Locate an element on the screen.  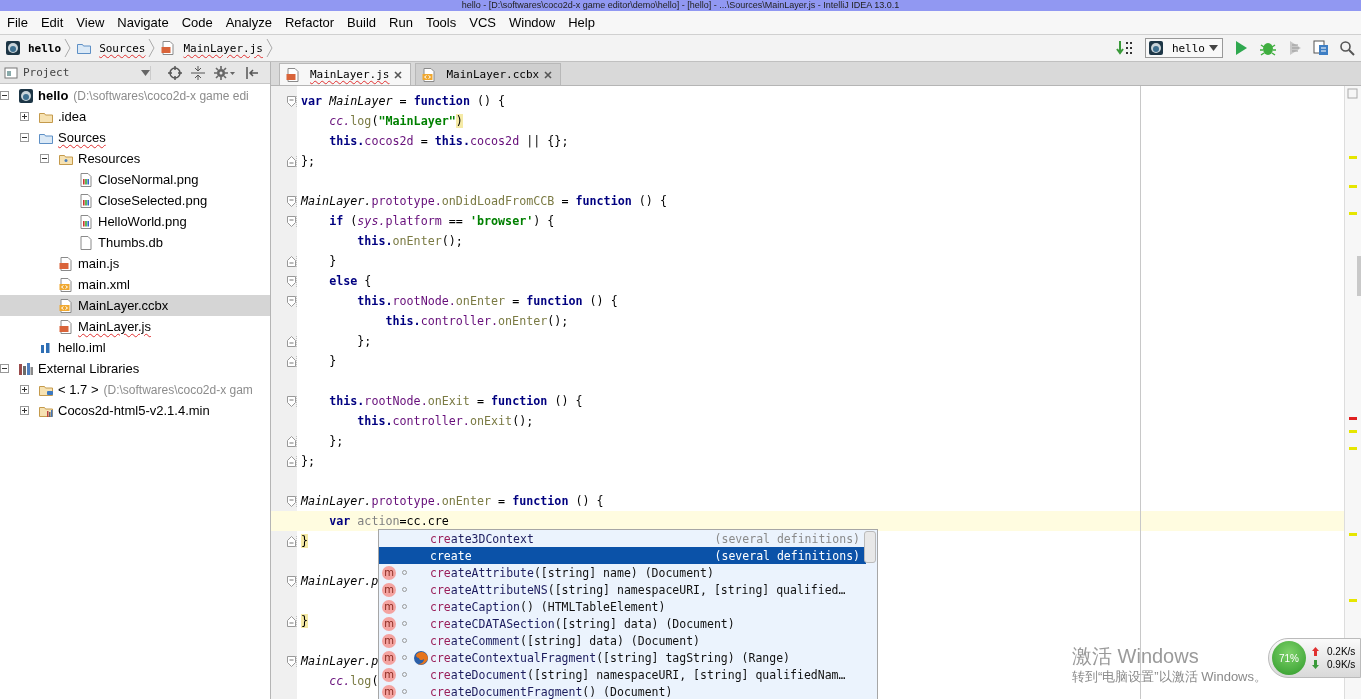
menu-item: Edit is located at coordinates (52, 22).